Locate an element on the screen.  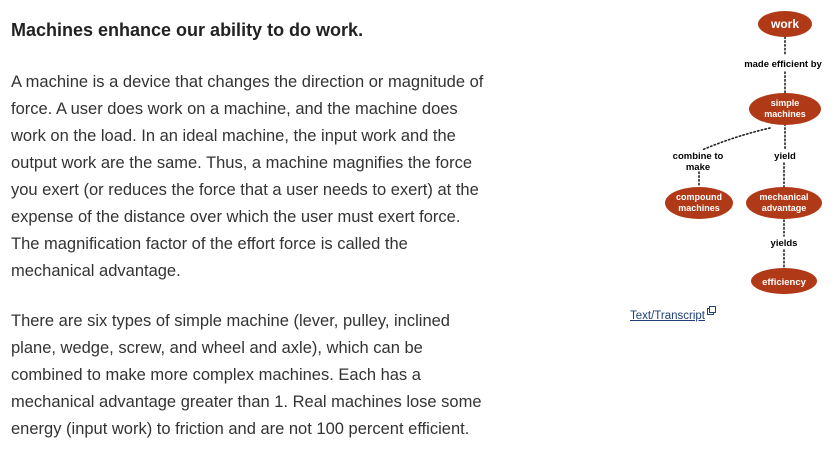
node-label: work is located at coordinates (784, 24).